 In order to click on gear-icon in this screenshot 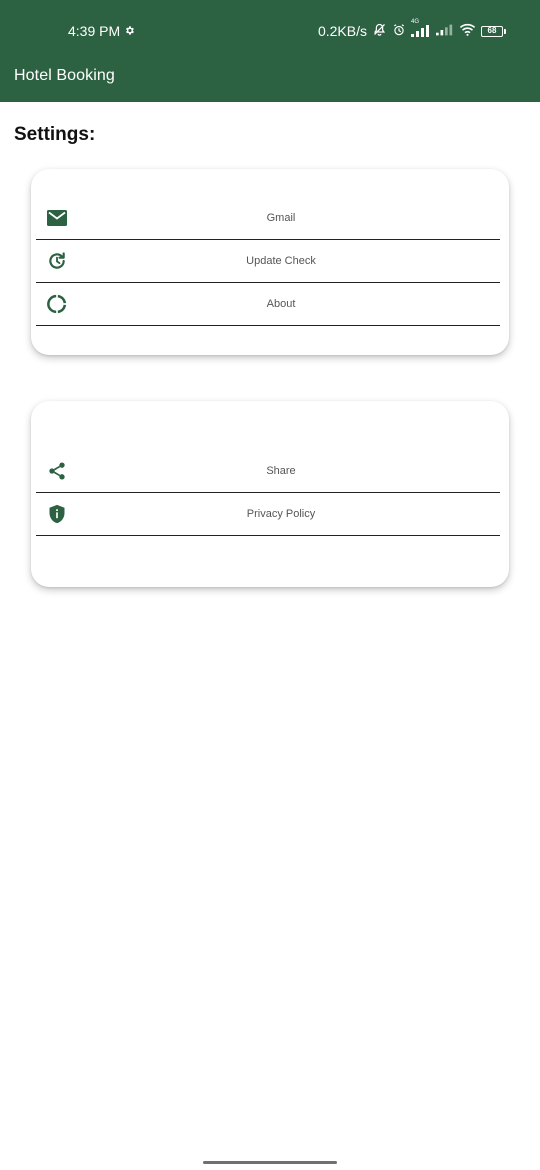, I will do `click(129, 31)`.